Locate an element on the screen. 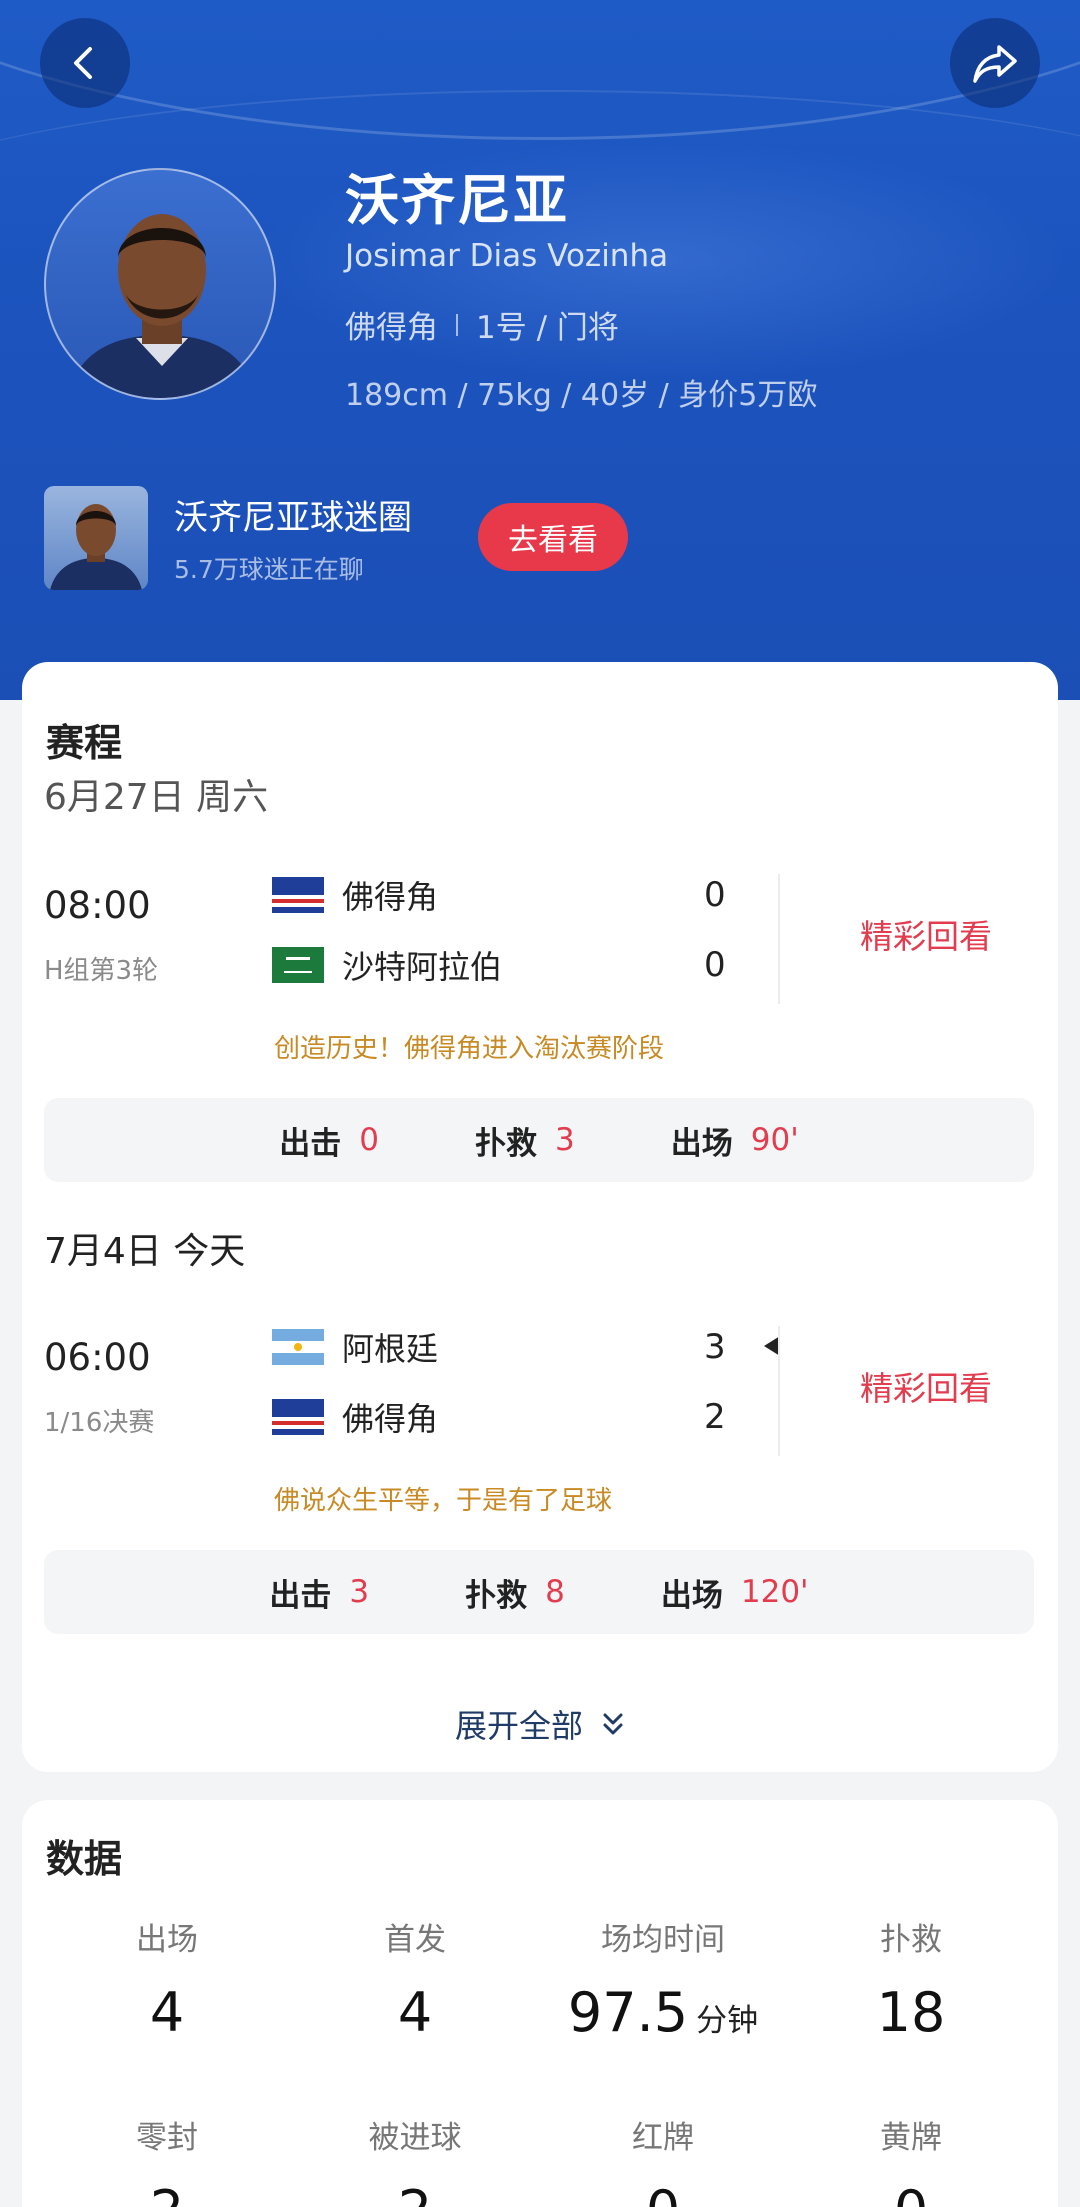 The width and height of the screenshot is (1080, 2207). match-row: 06:00 1/16决赛 阿根廷 3 佛得角 2 精彩回看 is located at coordinates (540, 1397).